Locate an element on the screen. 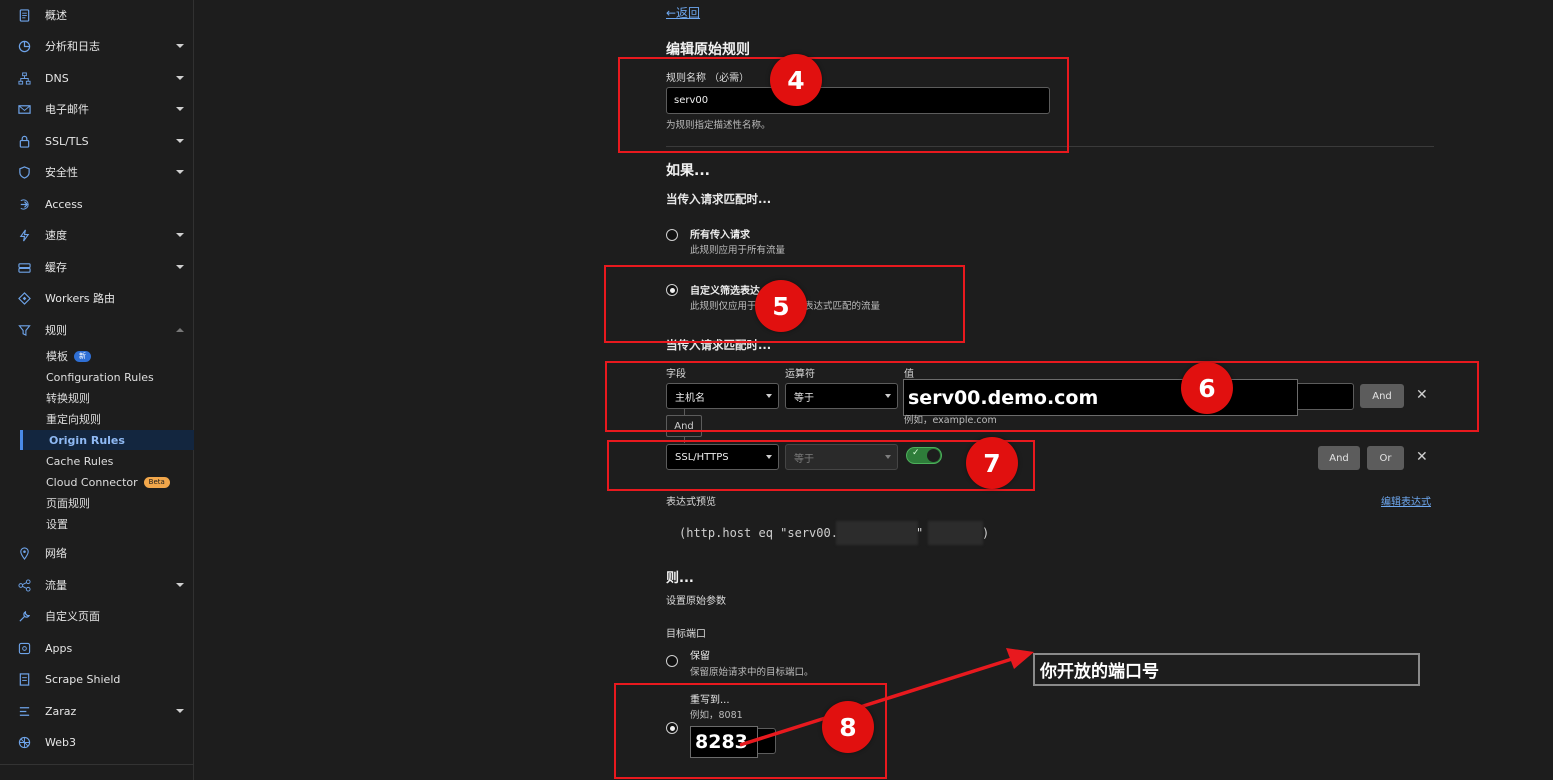 The height and width of the screenshot is (780, 1553). annotation-step-8: 8 is located at coordinates (848, 727).